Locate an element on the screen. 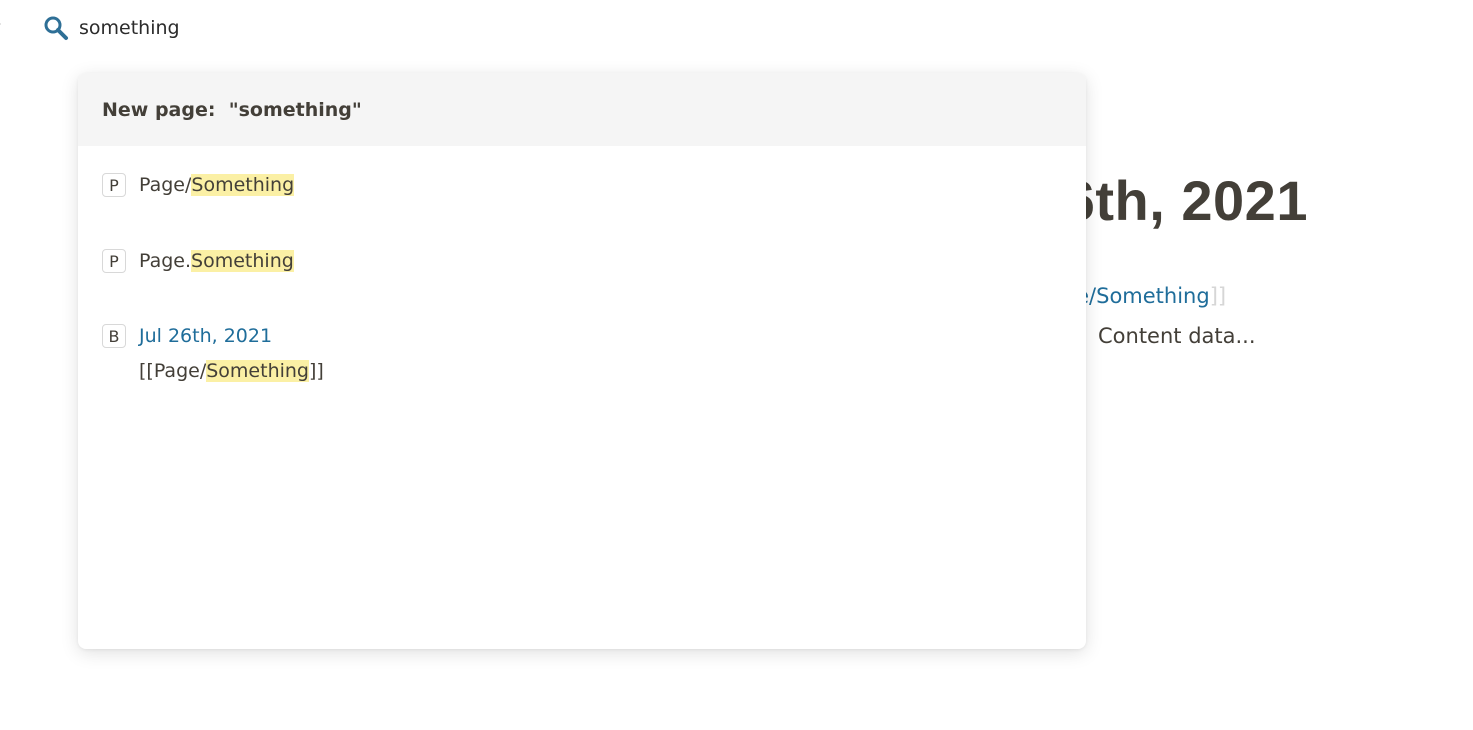 The image size is (1473, 730). search-result-page: P Page.Something is located at coordinates (198, 261).